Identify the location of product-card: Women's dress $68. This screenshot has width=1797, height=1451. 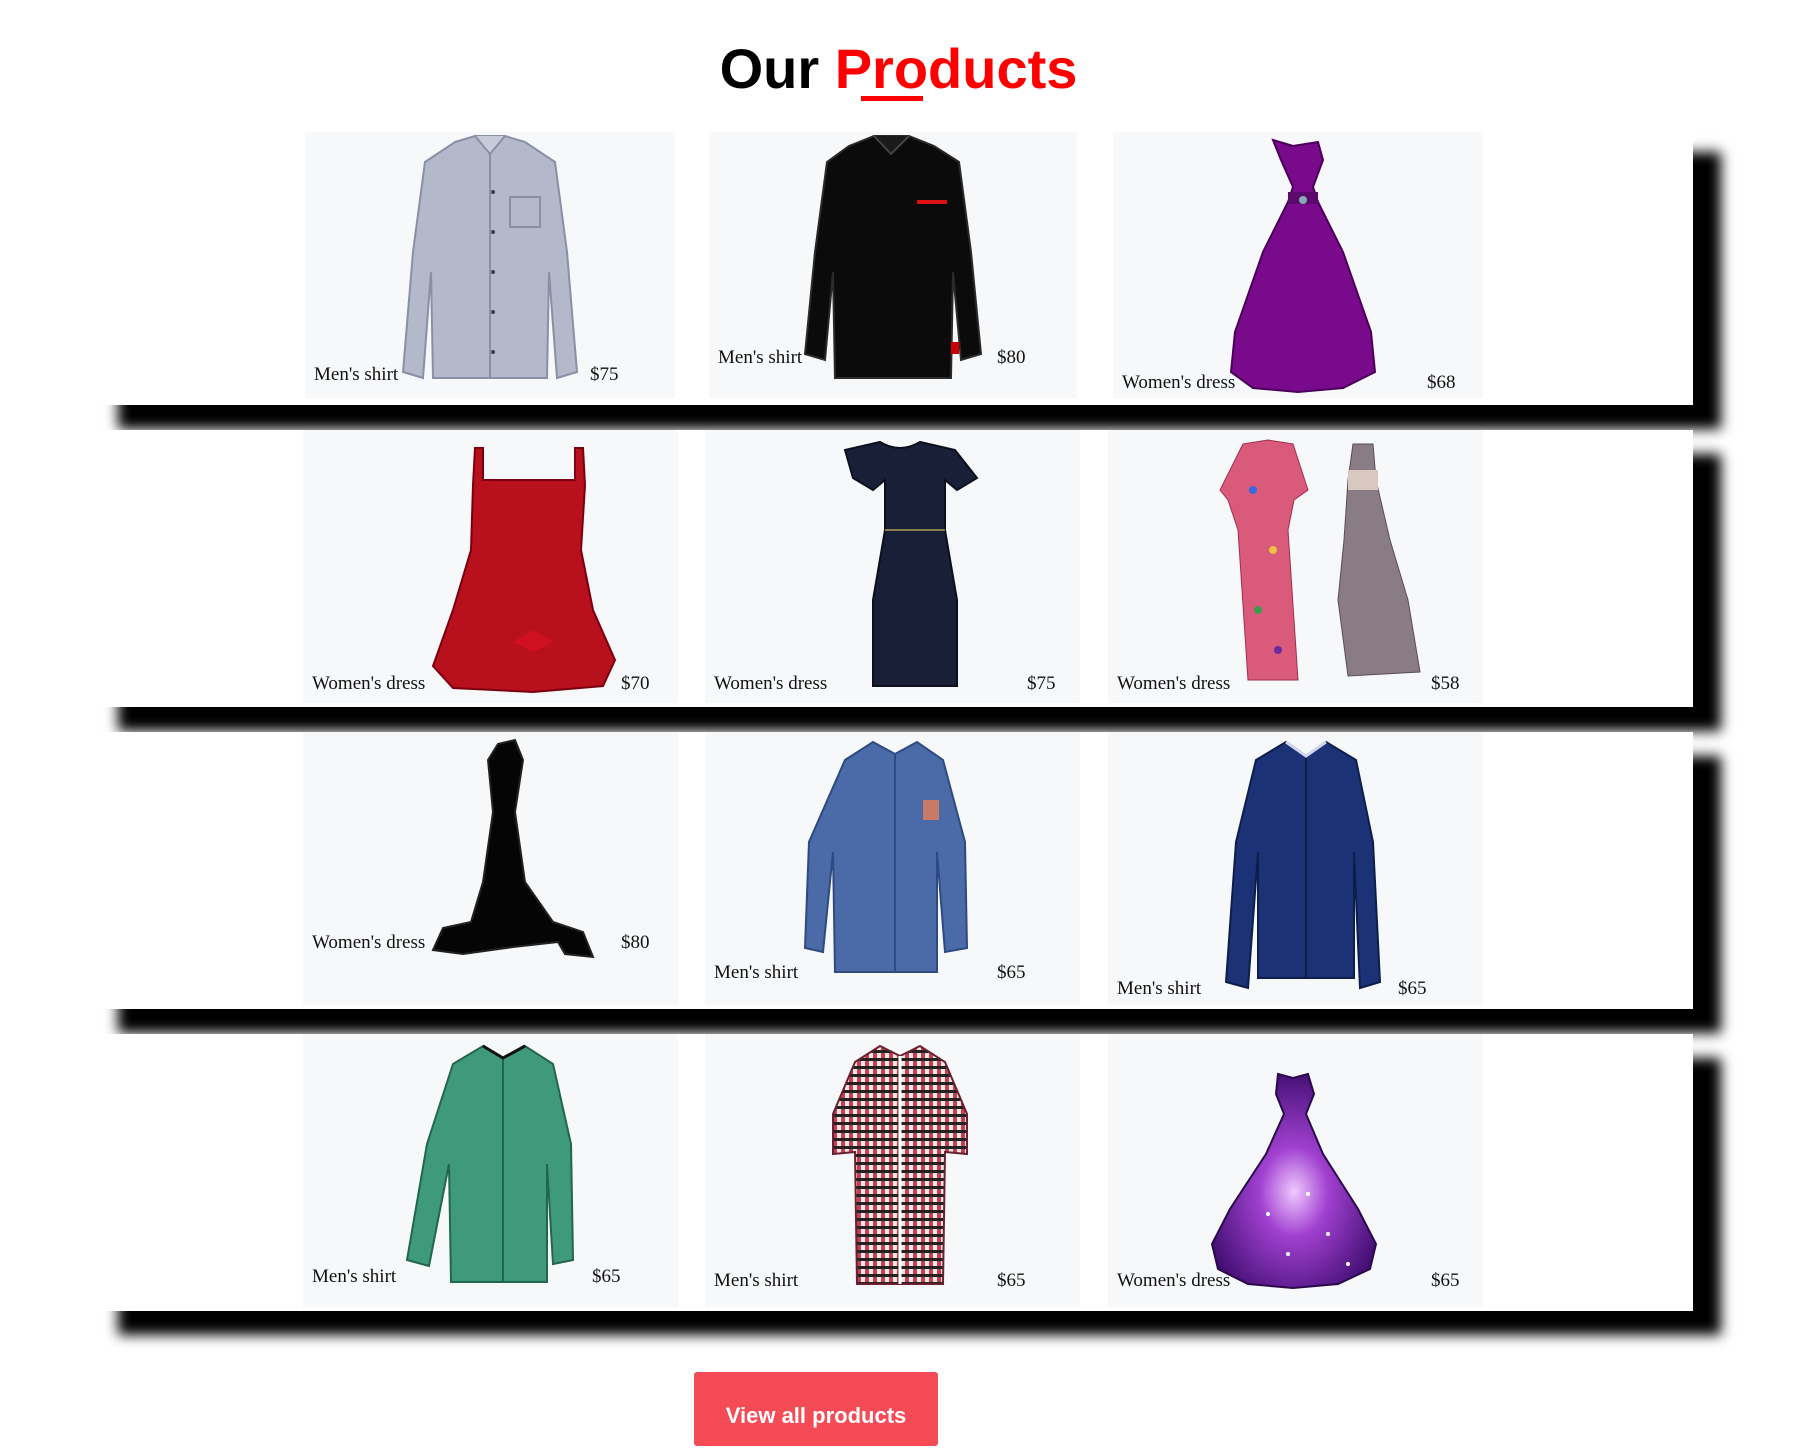
(1298, 265).